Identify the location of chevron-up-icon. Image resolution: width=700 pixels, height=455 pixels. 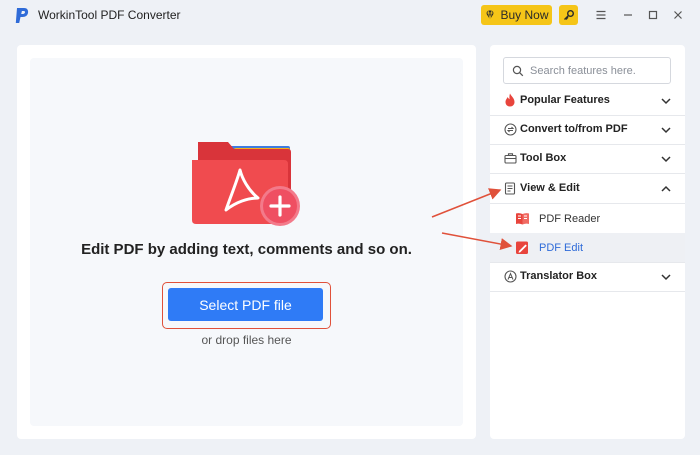
(666, 188).